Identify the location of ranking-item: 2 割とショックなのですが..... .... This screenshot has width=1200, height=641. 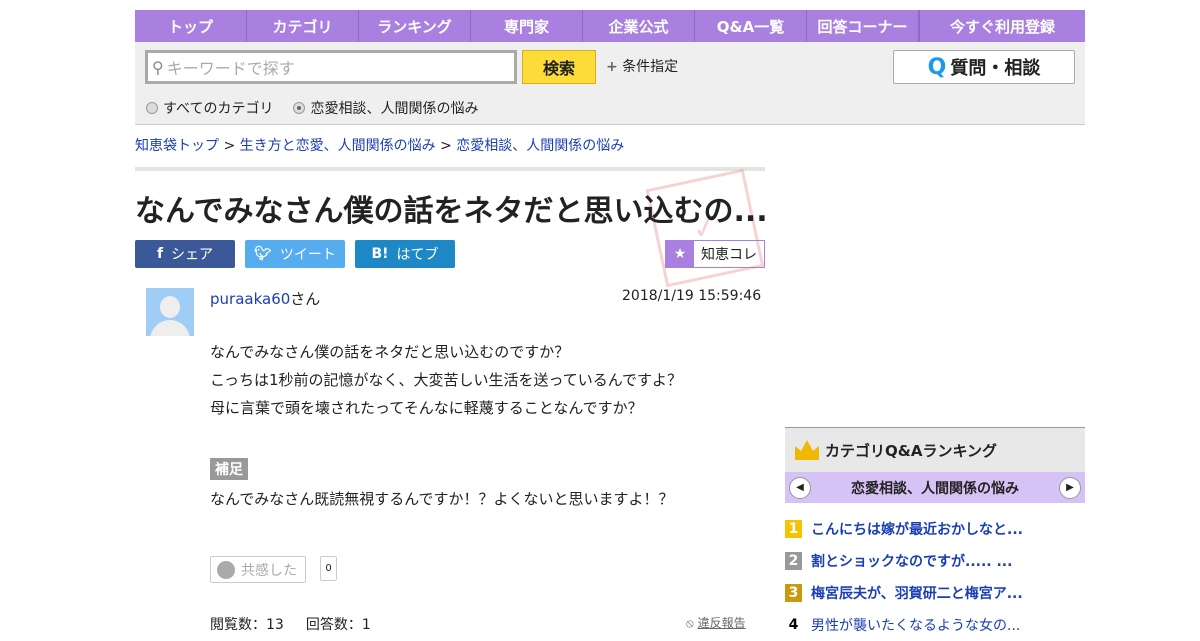
(935, 561).